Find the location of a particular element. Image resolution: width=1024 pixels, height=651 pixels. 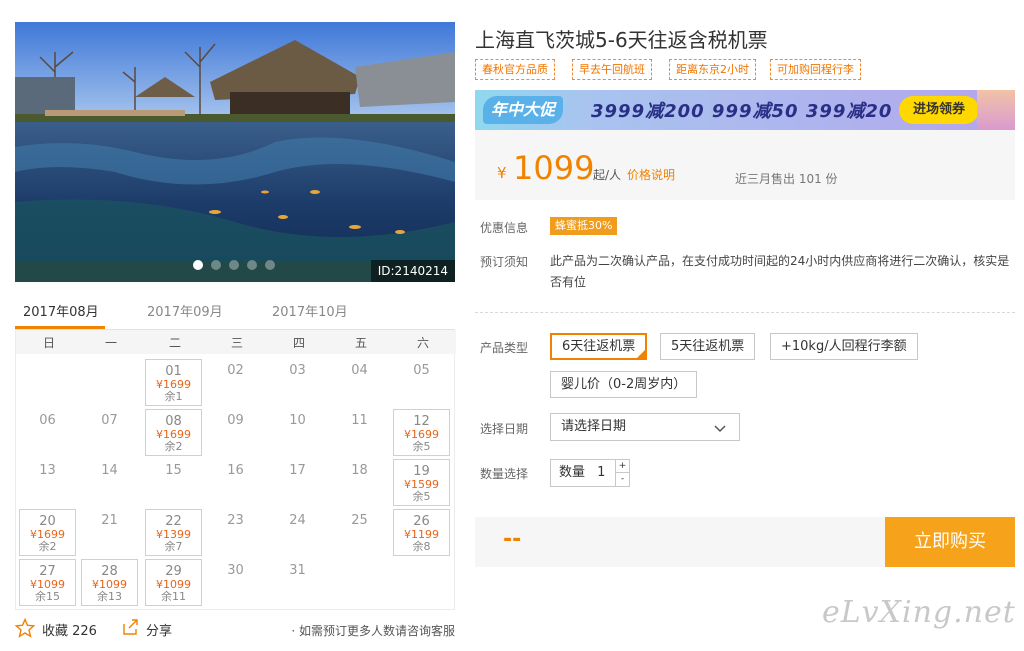

qty-minus-button: - is located at coordinates (622, 479).